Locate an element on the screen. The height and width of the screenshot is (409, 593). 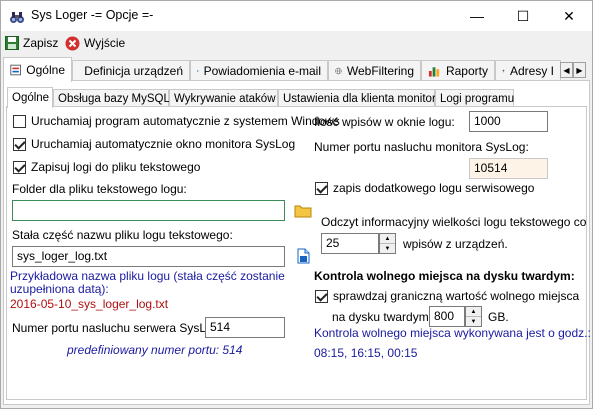
folder-label: Folder dla pliku tekstowego logu: is located at coordinates (99, 189).